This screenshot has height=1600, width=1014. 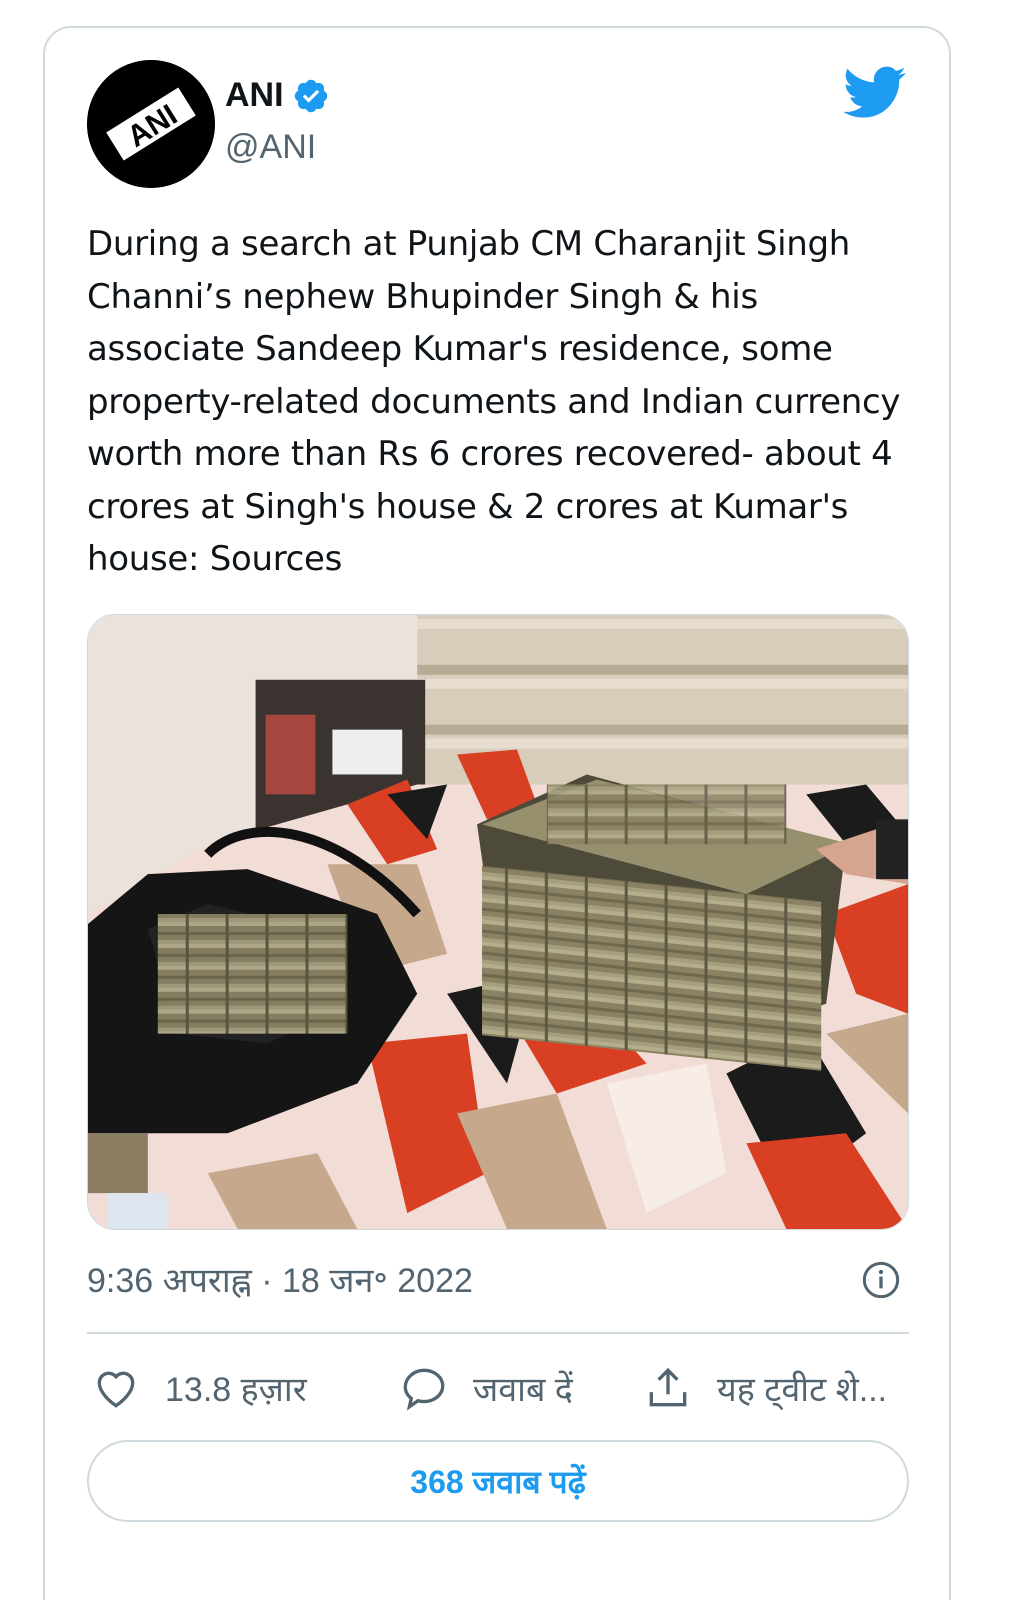 What do you see at coordinates (254, 95) in the screenshot?
I see `author-name: ANI` at bounding box center [254, 95].